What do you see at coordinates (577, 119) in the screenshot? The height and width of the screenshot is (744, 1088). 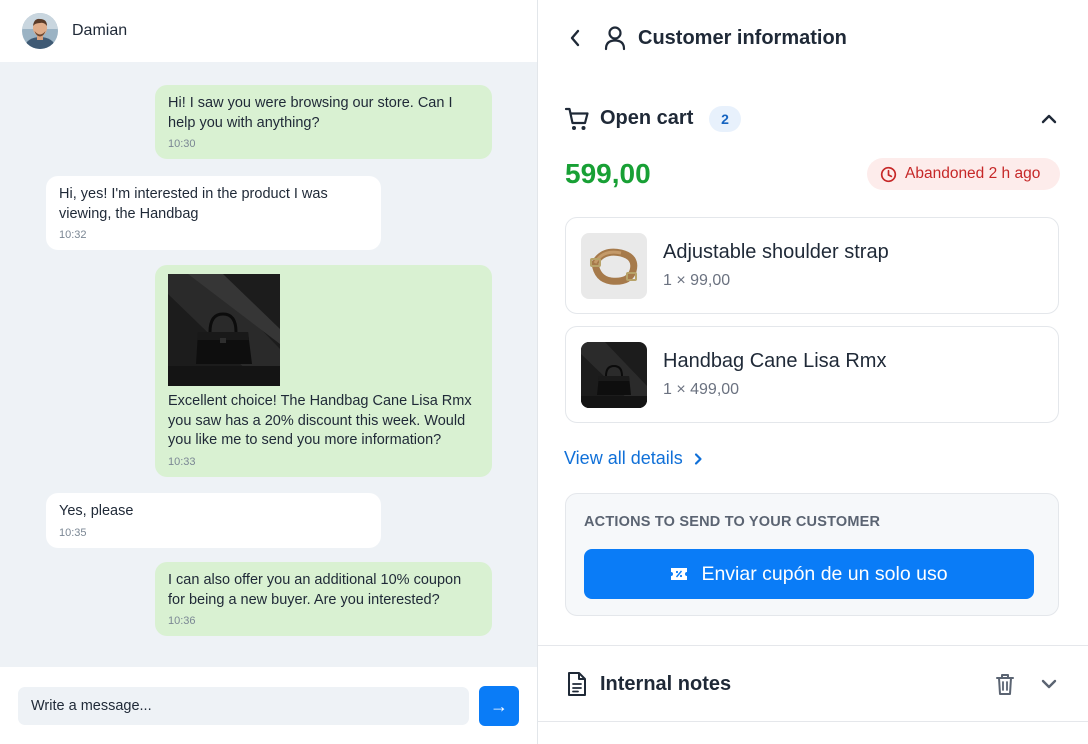 I see `shopping-cart-icon` at bounding box center [577, 119].